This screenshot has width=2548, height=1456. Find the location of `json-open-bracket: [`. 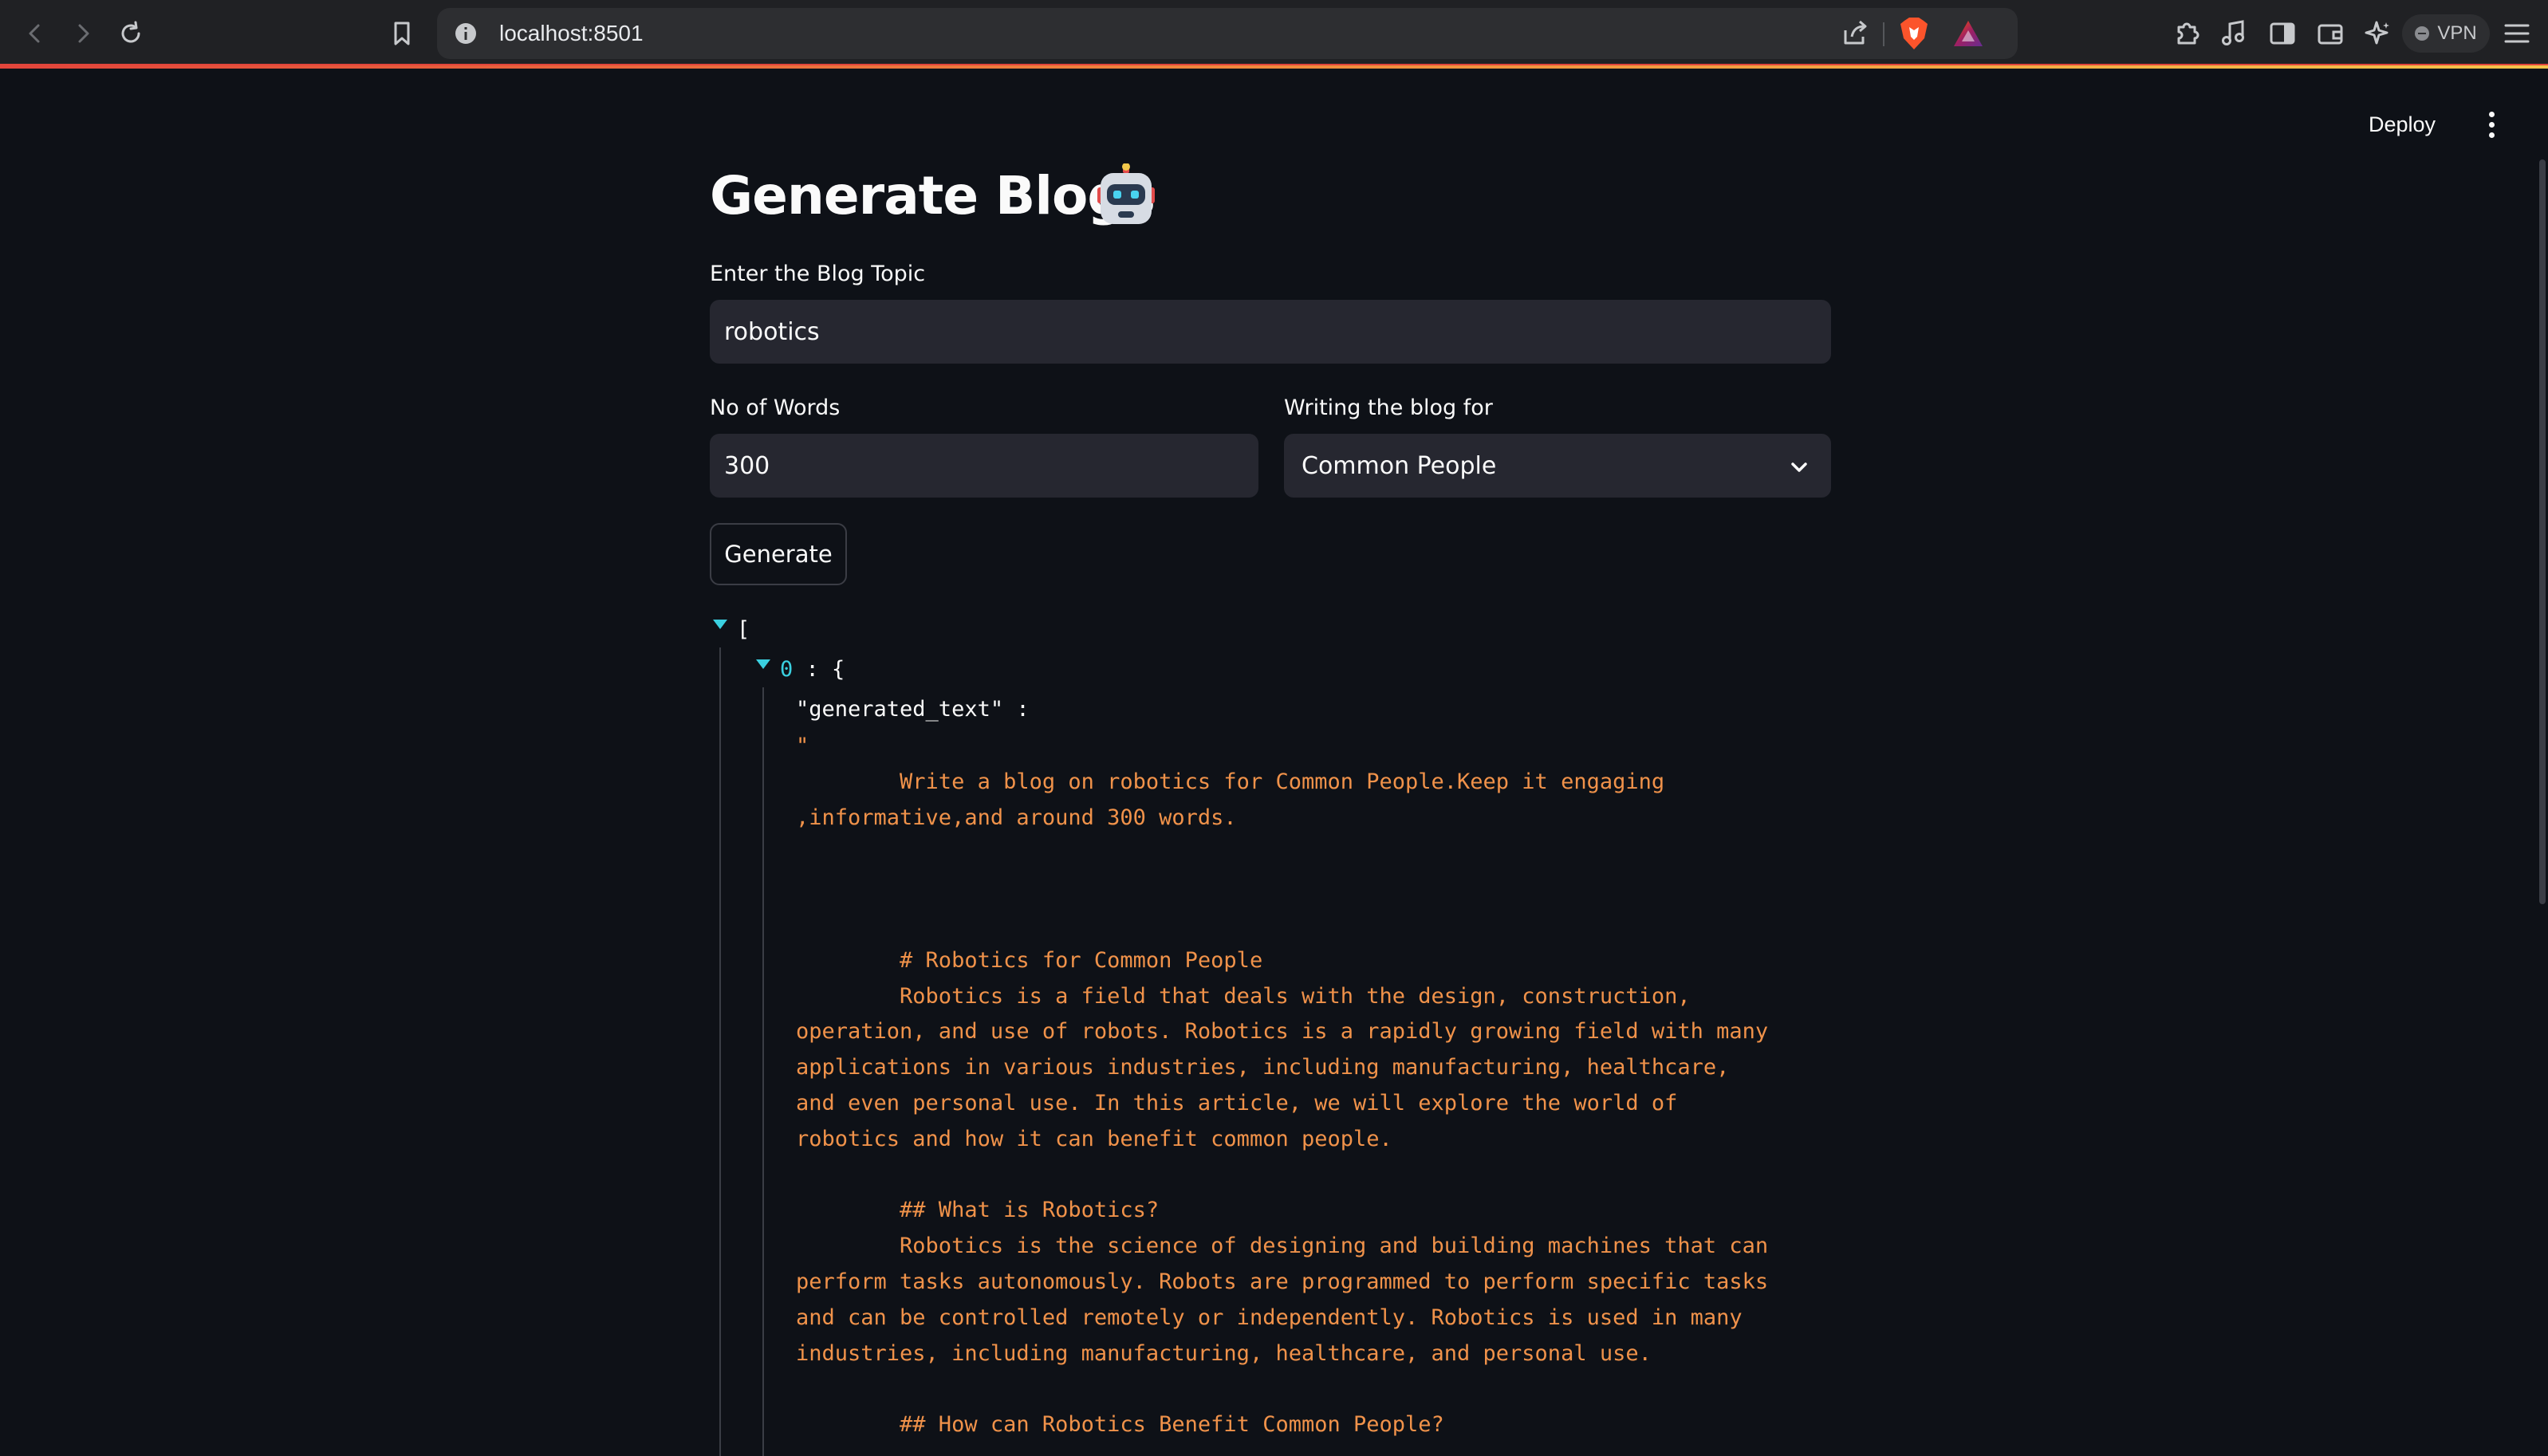

json-open-bracket: [ is located at coordinates (743, 629).